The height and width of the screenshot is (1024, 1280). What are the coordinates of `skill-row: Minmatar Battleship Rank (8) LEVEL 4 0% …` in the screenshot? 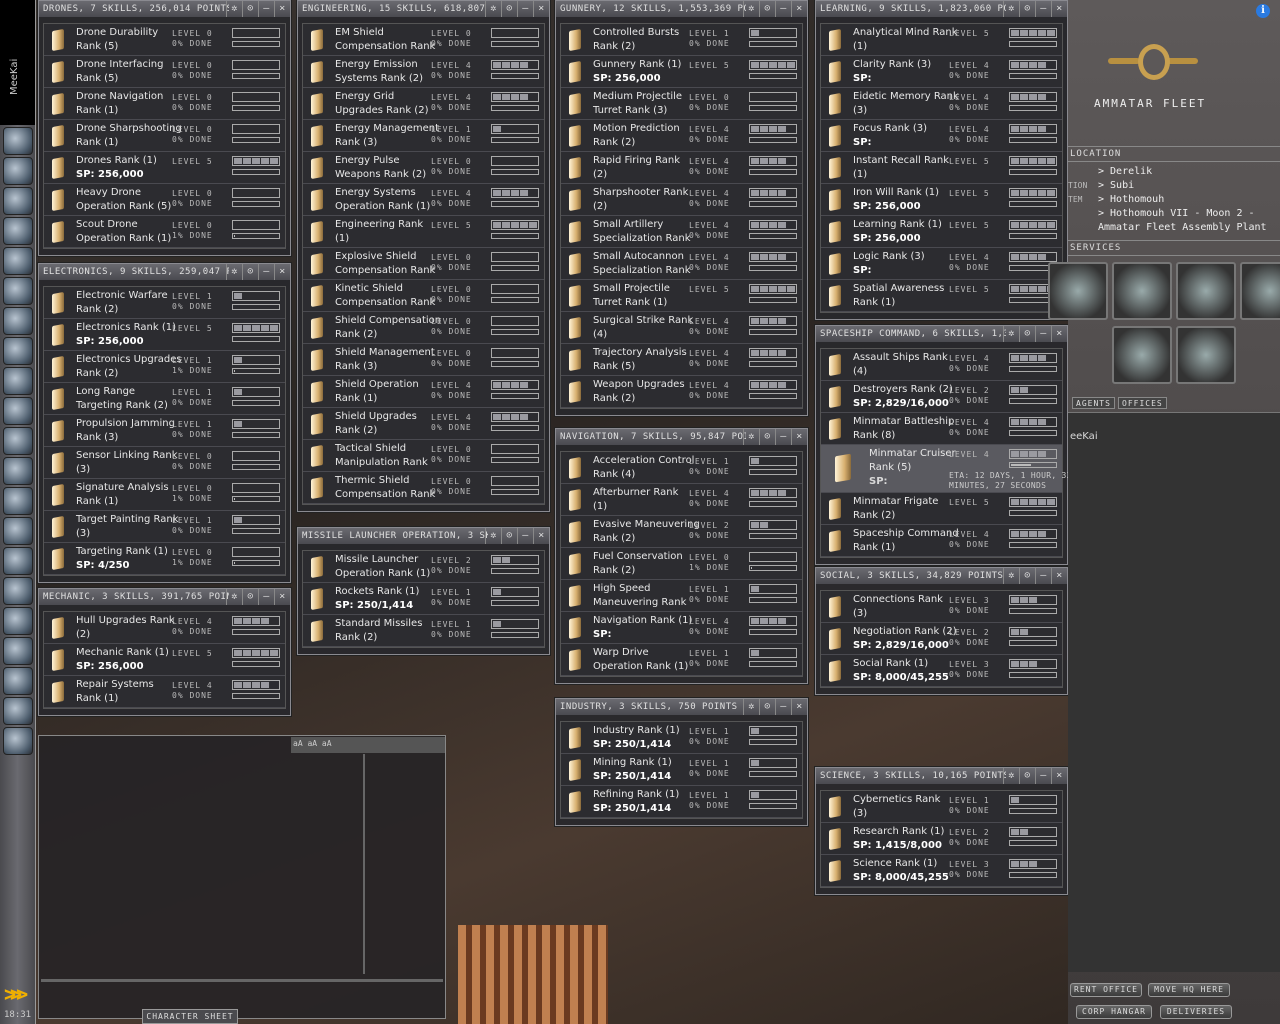 It's located at (941, 429).